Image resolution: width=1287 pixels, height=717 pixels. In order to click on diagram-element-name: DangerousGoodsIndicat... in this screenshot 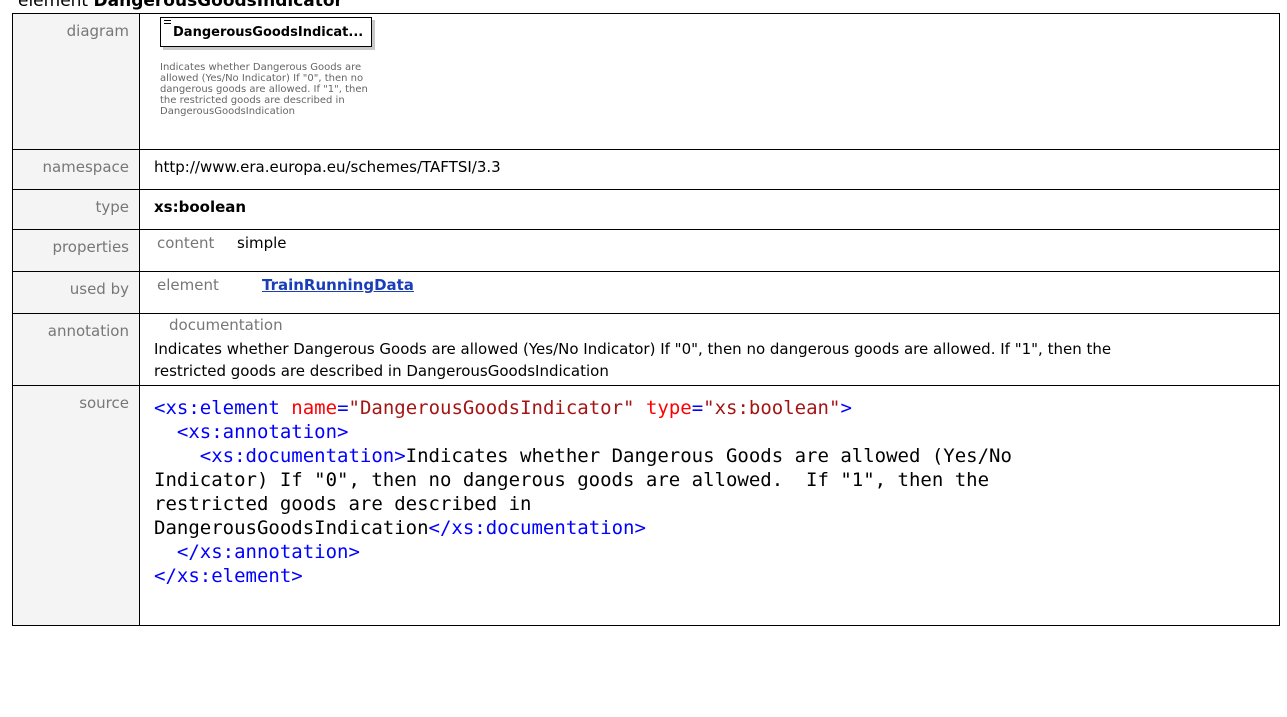, I will do `click(268, 32)`.